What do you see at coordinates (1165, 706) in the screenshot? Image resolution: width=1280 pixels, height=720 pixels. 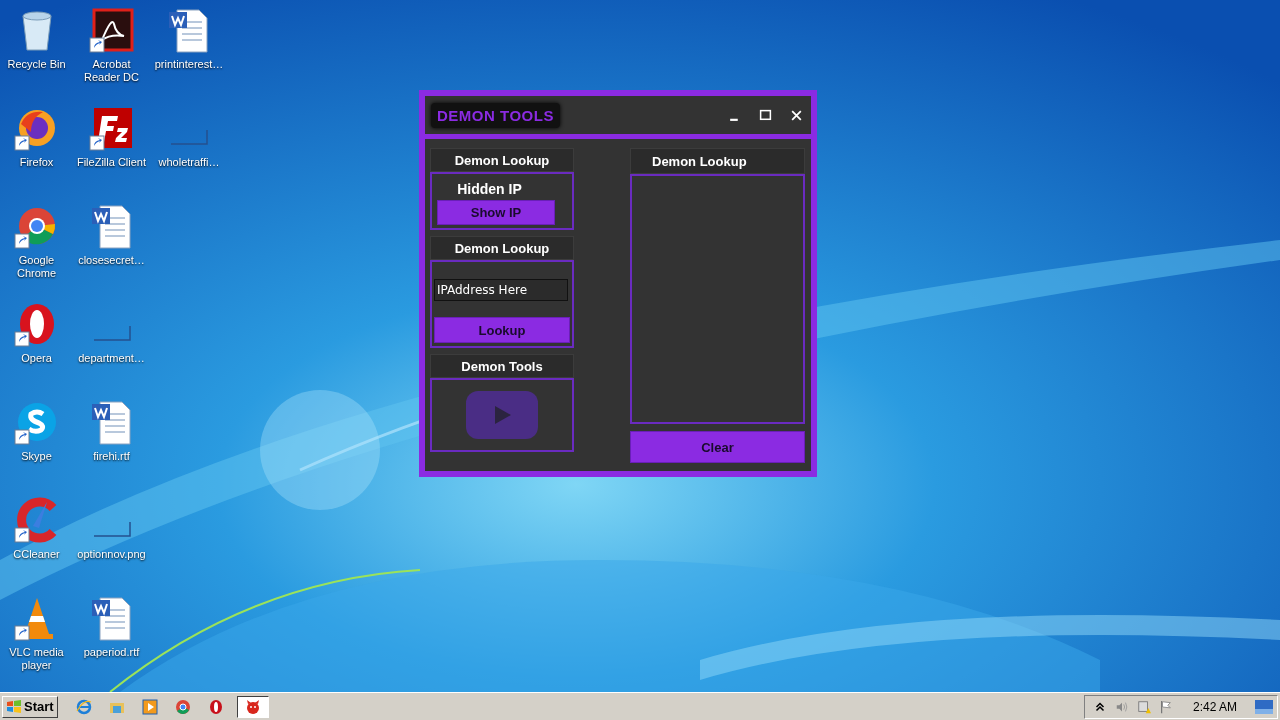 I see `flag-icon` at bounding box center [1165, 706].